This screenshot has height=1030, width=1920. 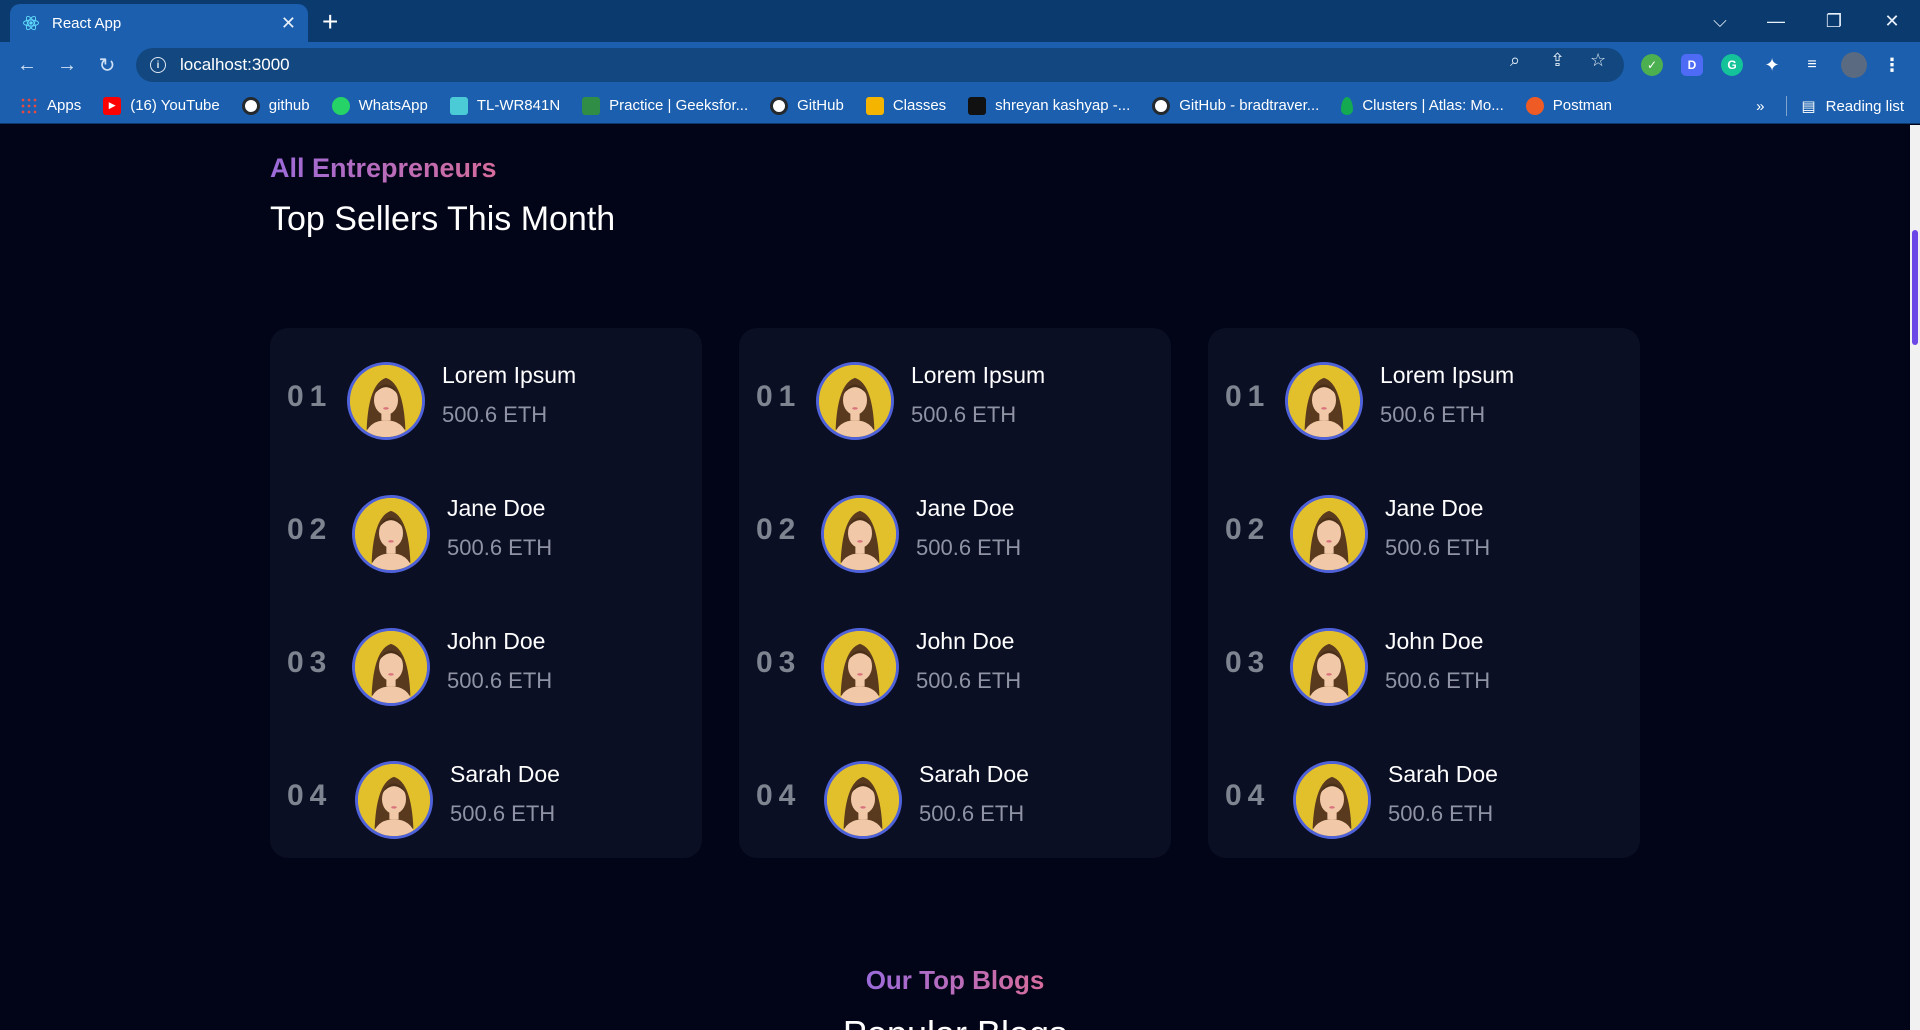 I want to click on profile-avatar-icon, so click(x=1854, y=65).